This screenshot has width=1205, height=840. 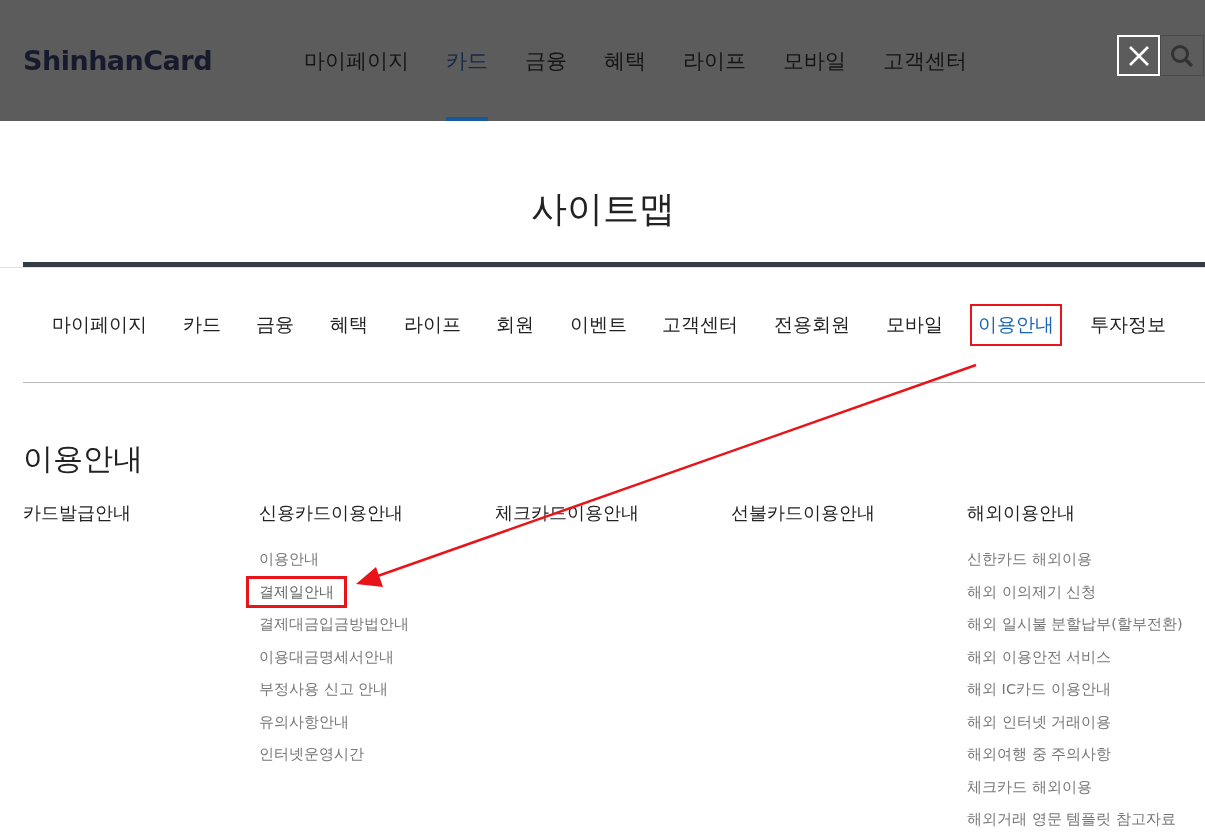 What do you see at coordinates (1039, 721) in the screenshot?
I see `sitemap-link: 해외 인터넷 거래이용` at bounding box center [1039, 721].